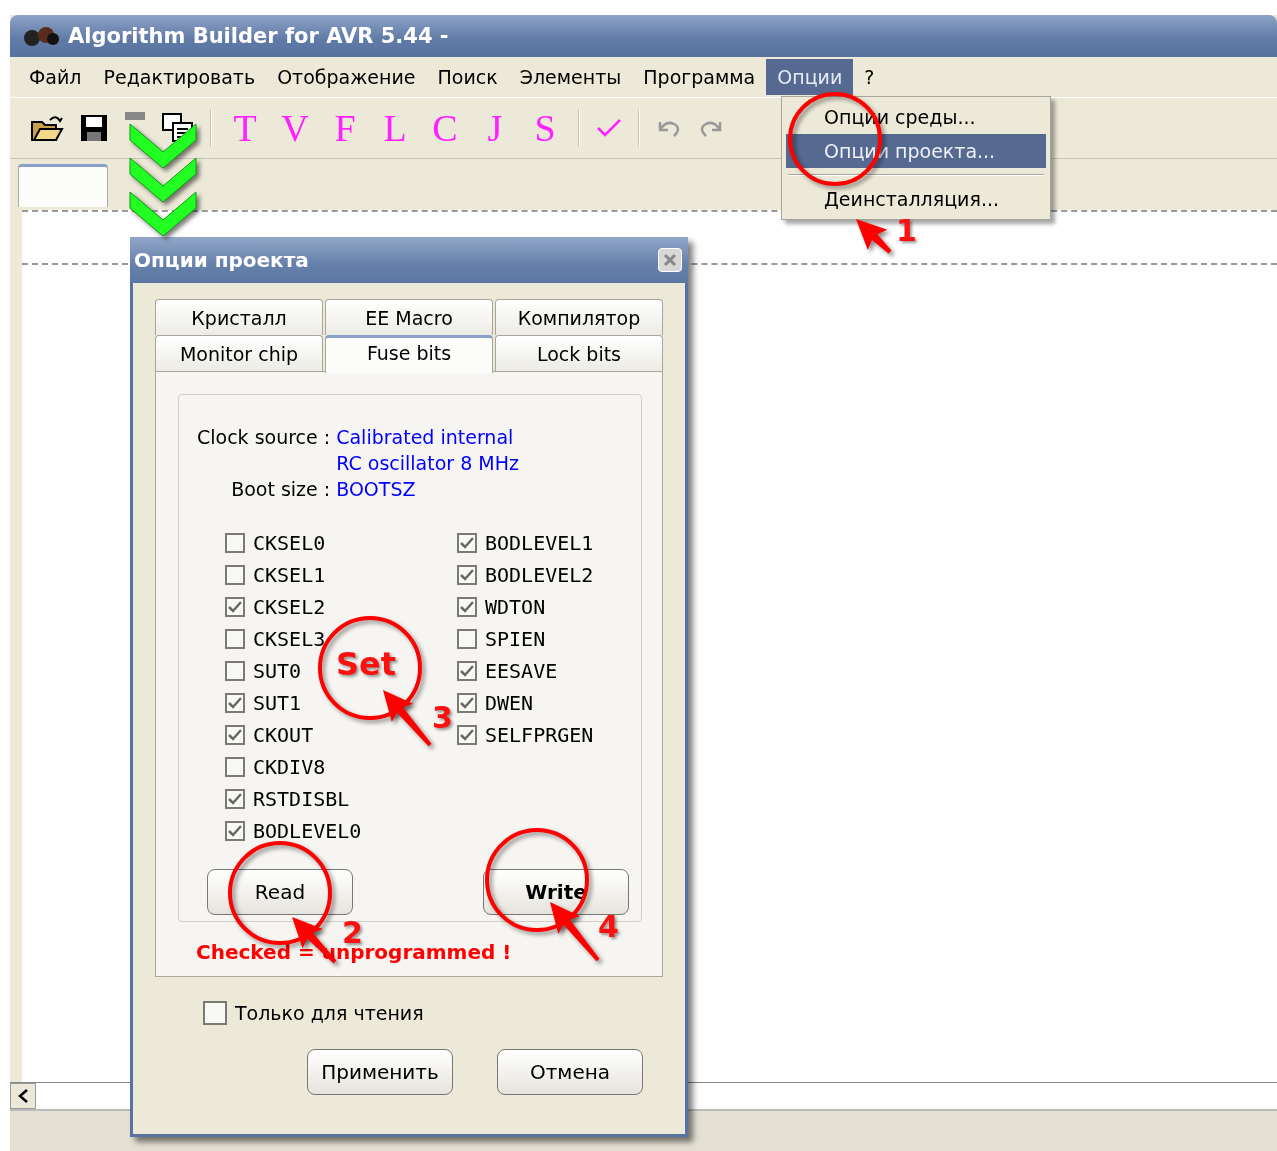 The width and height of the screenshot is (1277, 1151). Describe the element at coordinates (277, 703) in the screenshot. I see `fuse-label: SUT1` at that location.